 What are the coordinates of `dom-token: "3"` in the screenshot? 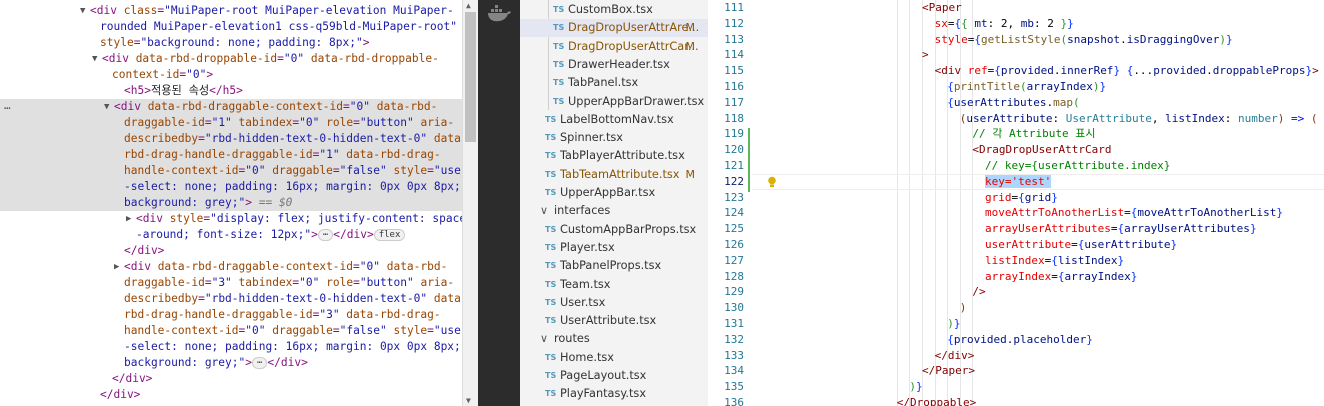 It's located at (333, 314).